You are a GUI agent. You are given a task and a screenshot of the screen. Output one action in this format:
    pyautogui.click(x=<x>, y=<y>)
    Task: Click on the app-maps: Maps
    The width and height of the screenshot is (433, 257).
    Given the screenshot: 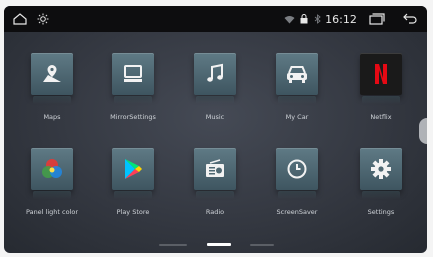 What is the action you would take?
    pyautogui.click(x=52, y=98)
    